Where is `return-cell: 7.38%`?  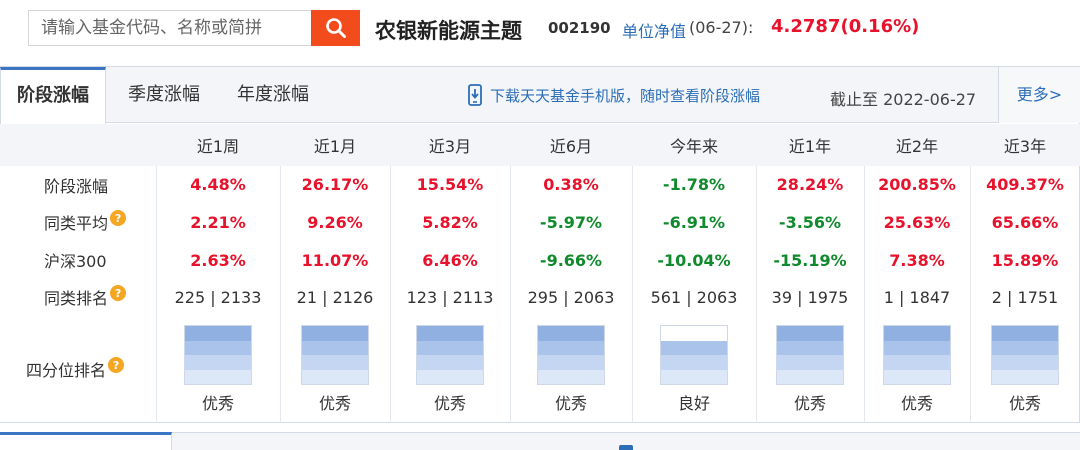
return-cell: 7.38% is located at coordinates (917, 260).